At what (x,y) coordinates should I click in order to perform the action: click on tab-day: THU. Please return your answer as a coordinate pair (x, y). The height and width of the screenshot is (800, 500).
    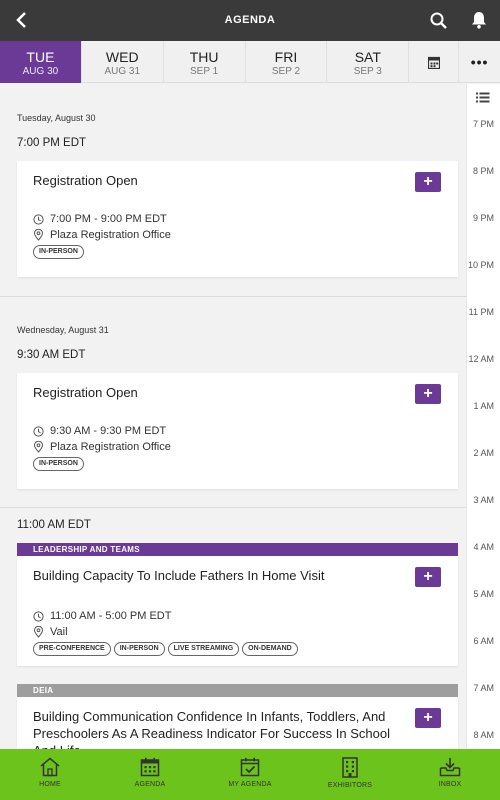
    Looking at the image, I should click on (204, 57).